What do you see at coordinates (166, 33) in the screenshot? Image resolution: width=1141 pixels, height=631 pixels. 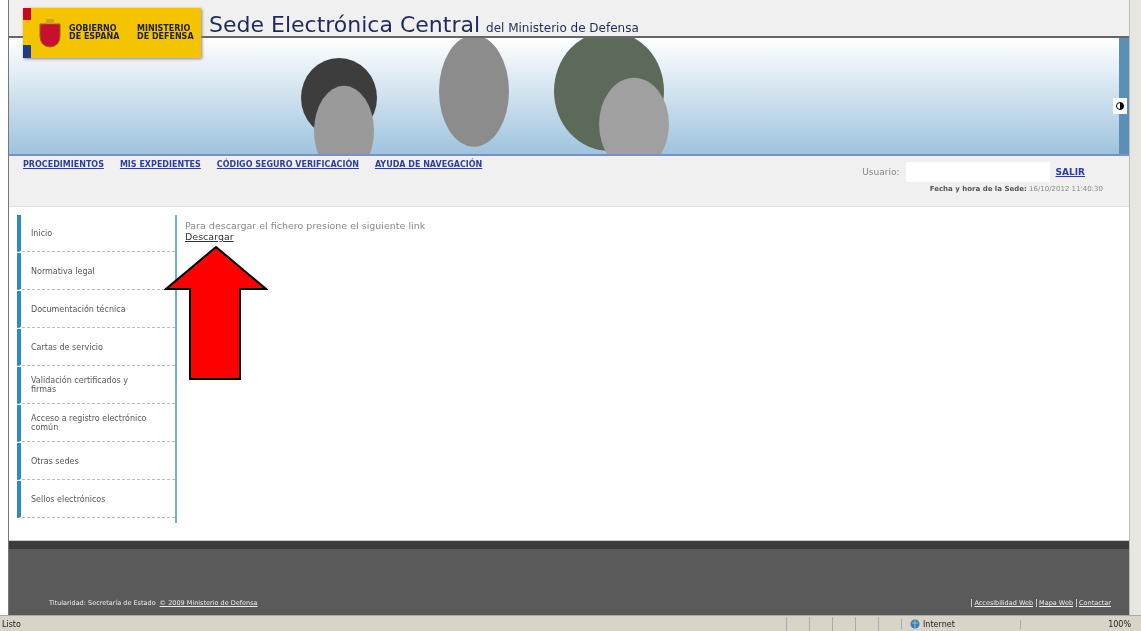 I see `logo-text: MINISTERIO DE DEFENSA` at bounding box center [166, 33].